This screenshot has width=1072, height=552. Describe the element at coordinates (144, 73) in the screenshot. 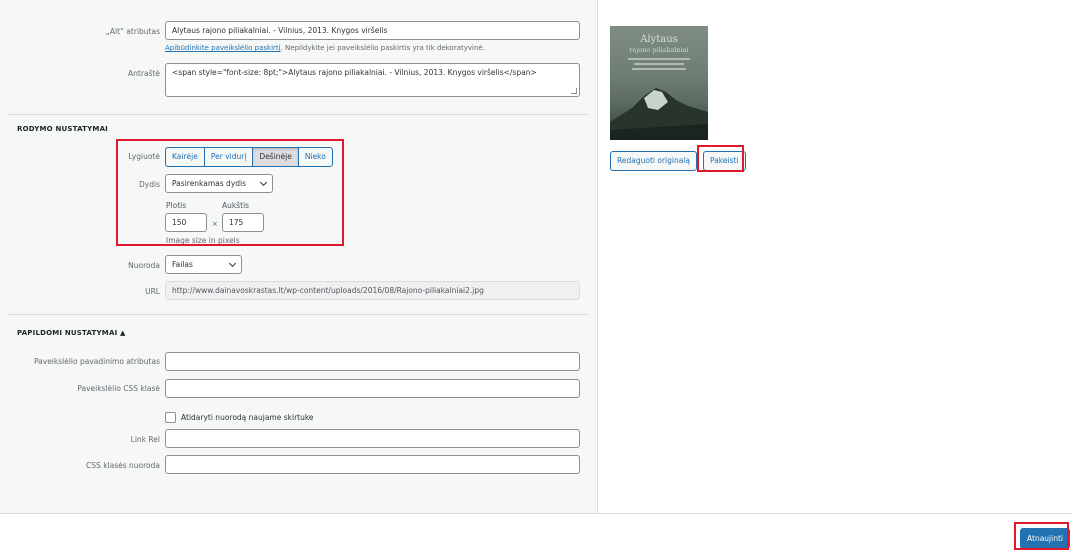

I see `caption-label: Antraštė` at that location.